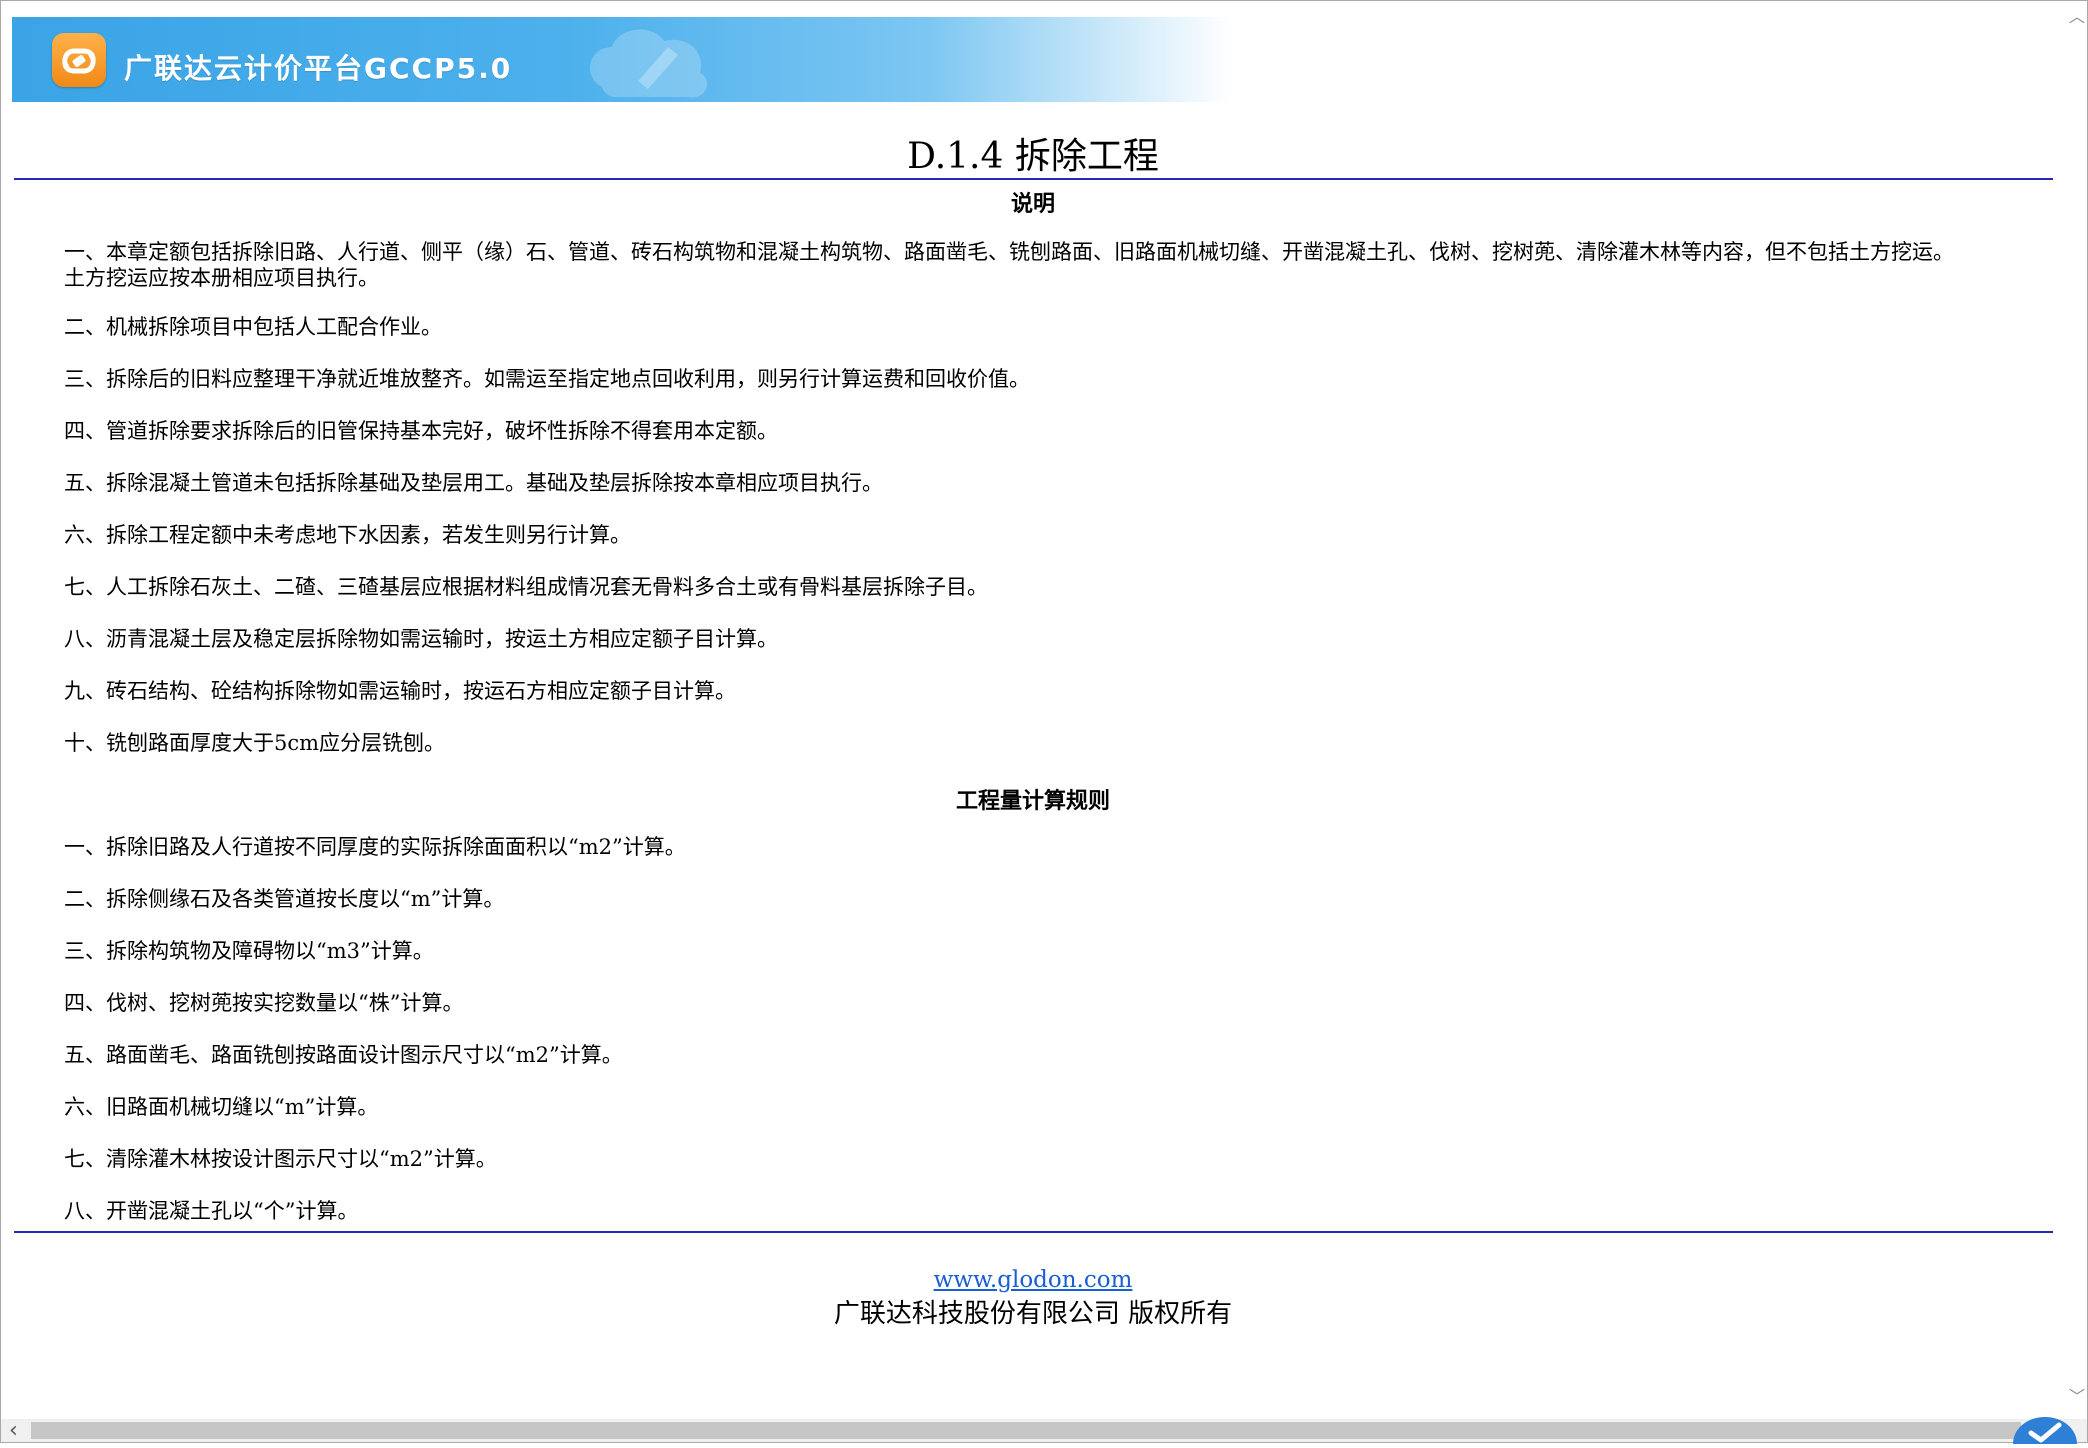 This screenshot has width=2088, height=1448. Describe the element at coordinates (249, 951) in the screenshot. I see `rule-item: 三、拆除构筑物及障碍物以“m3”计算。` at that location.